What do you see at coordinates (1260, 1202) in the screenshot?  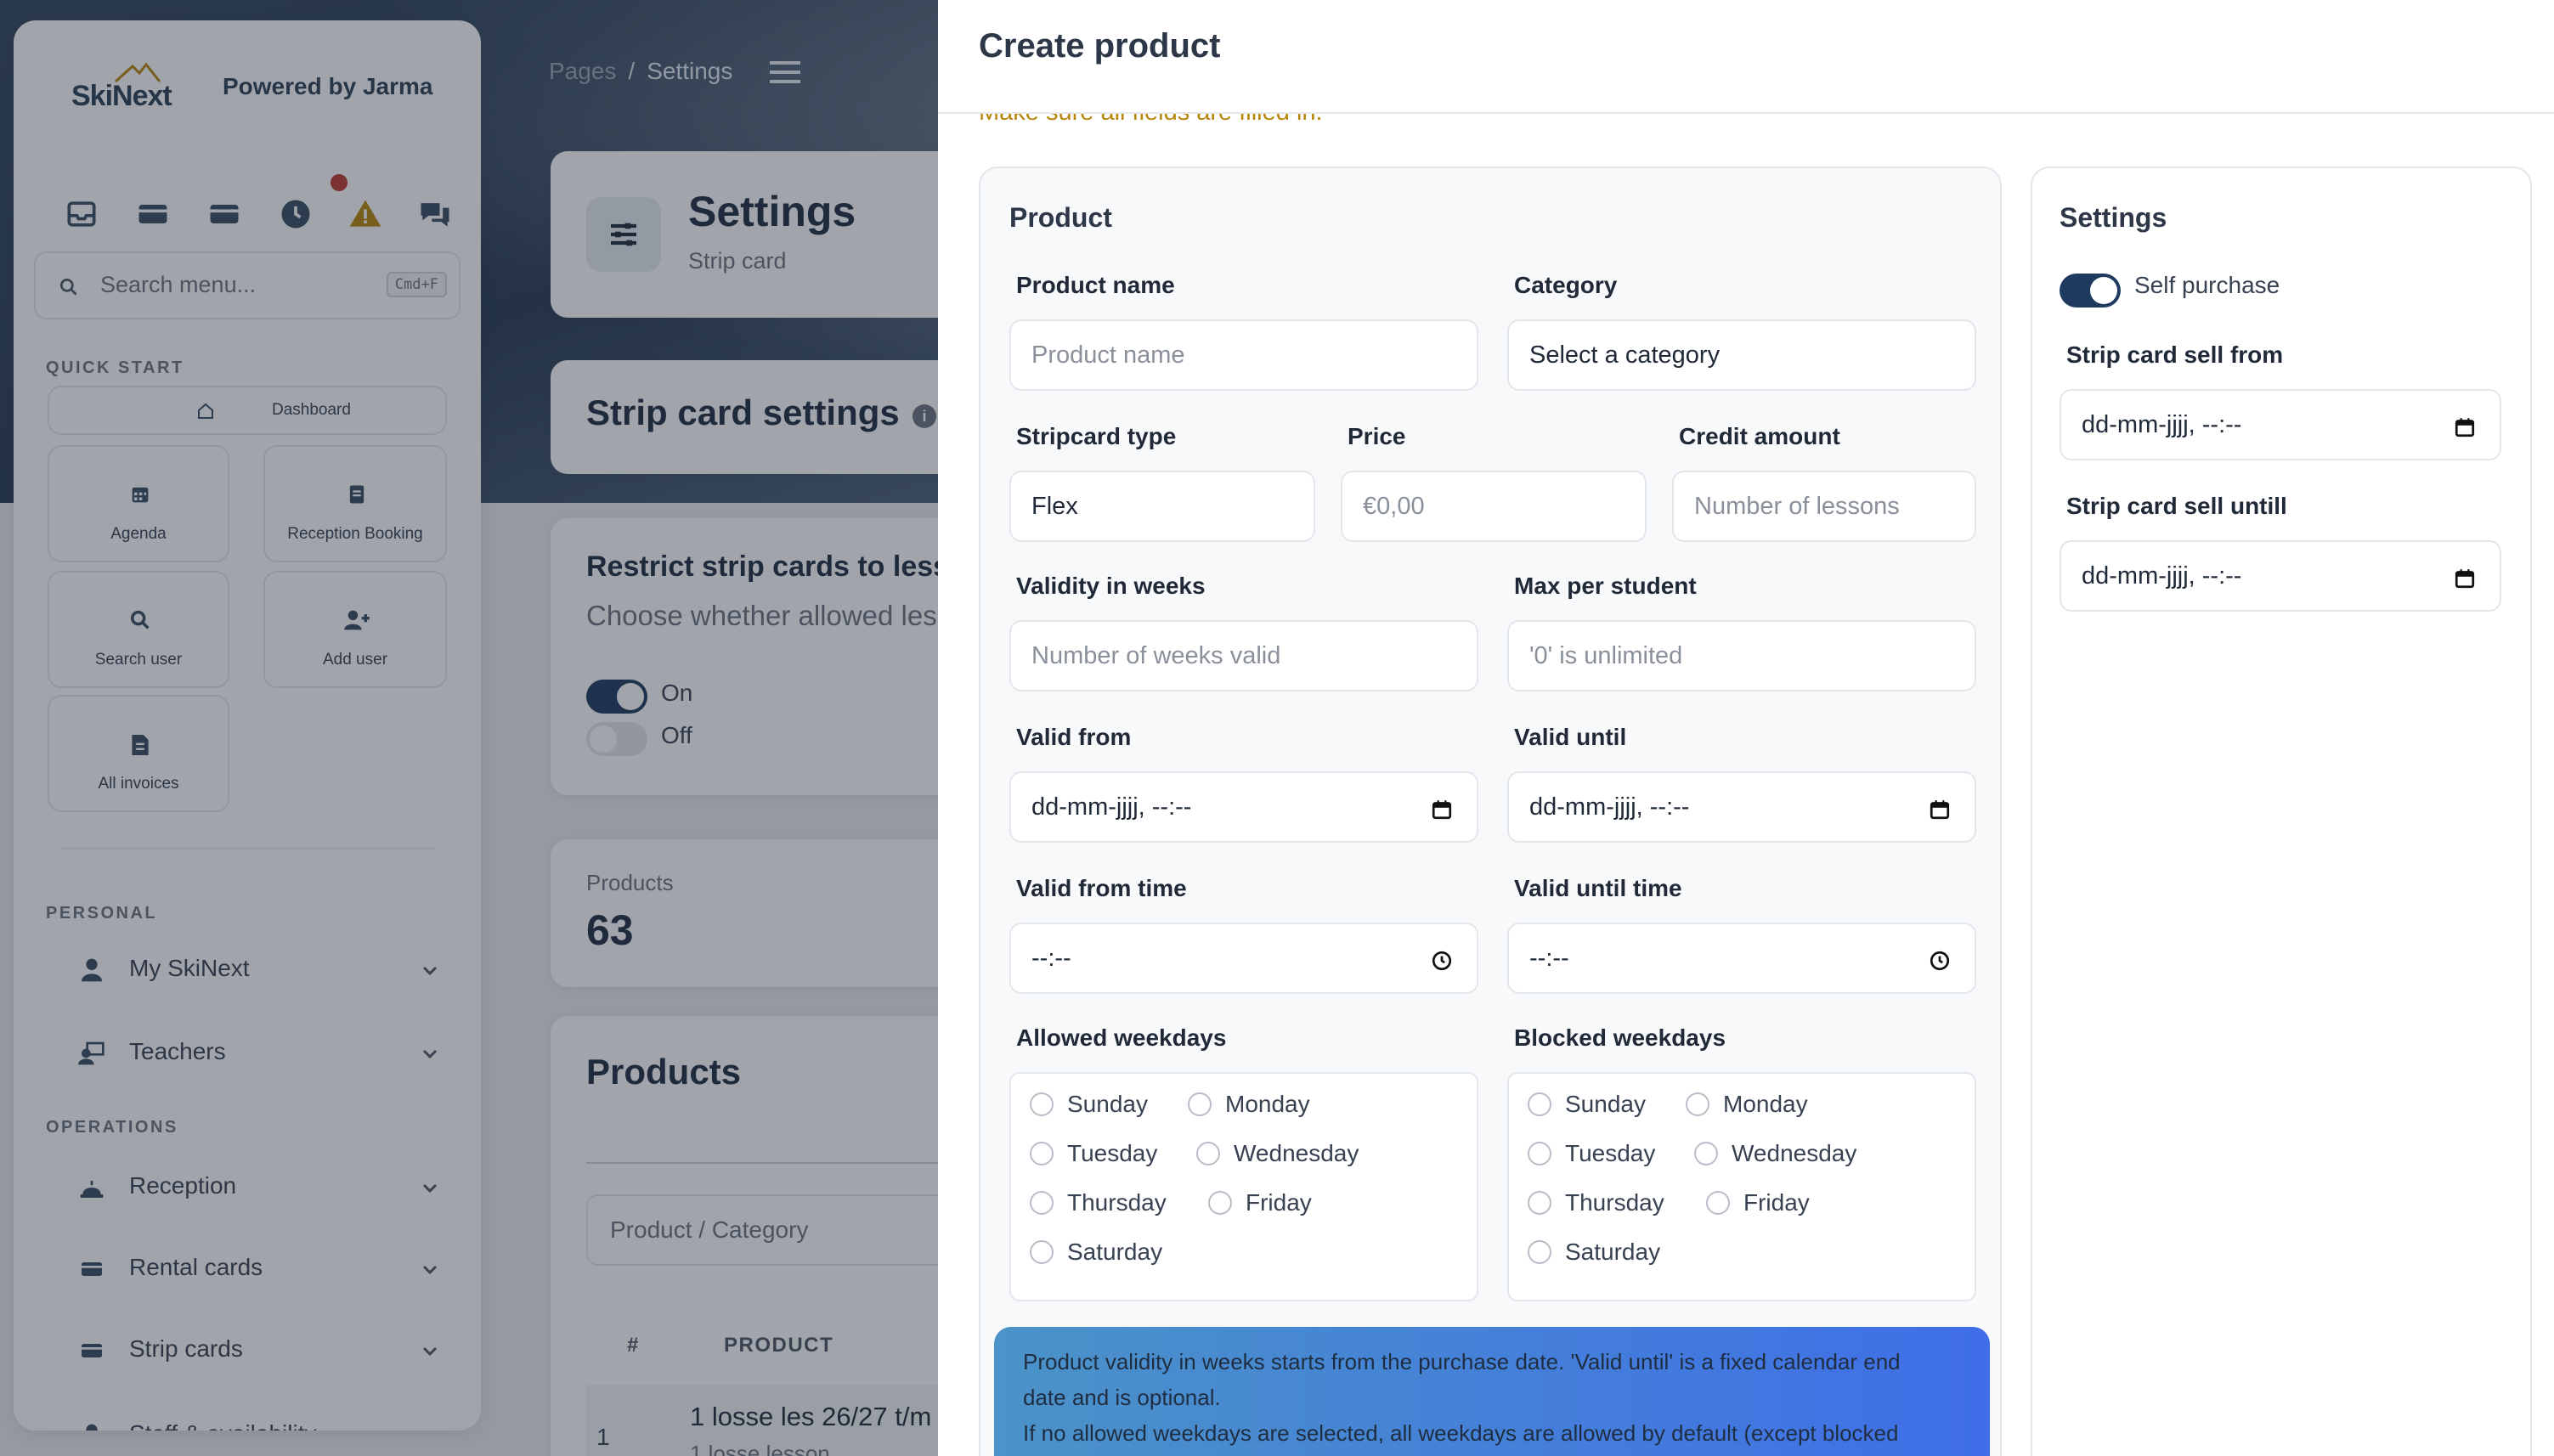 I see `allowed-weekday-friday: Friday` at bounding box center [1260, 1202].